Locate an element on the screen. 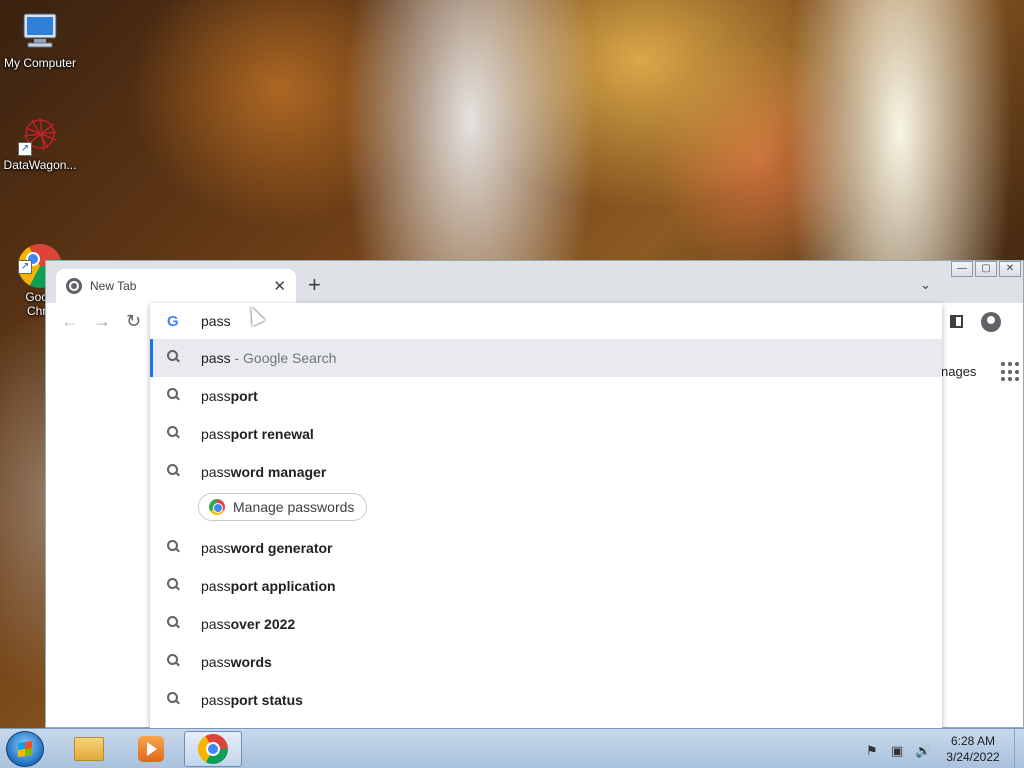 The width and height of the screenshot is (1024, 768). address-bar-input is located at coordinates (551, 321).